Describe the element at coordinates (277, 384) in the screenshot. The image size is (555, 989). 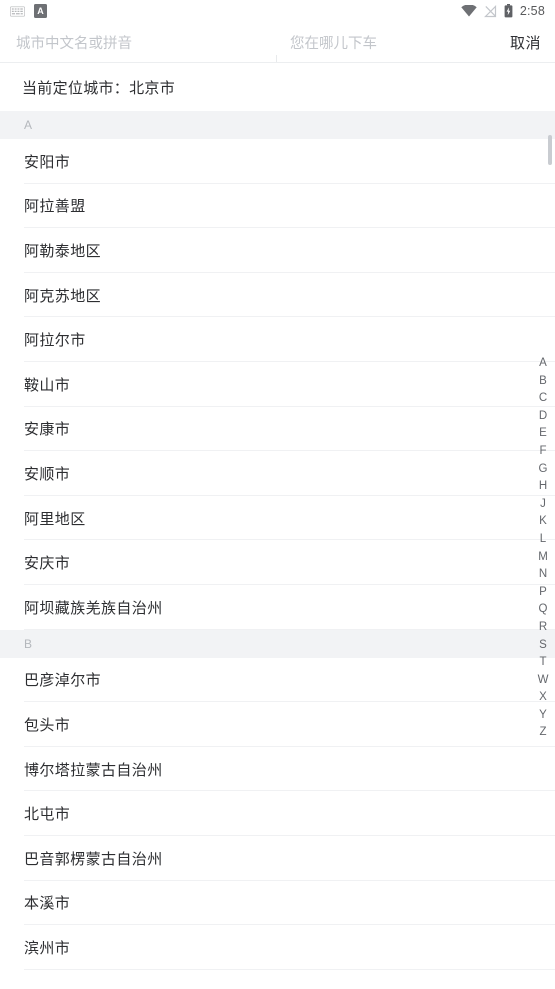
I see `city-list-item: 鞍山市` at that location.